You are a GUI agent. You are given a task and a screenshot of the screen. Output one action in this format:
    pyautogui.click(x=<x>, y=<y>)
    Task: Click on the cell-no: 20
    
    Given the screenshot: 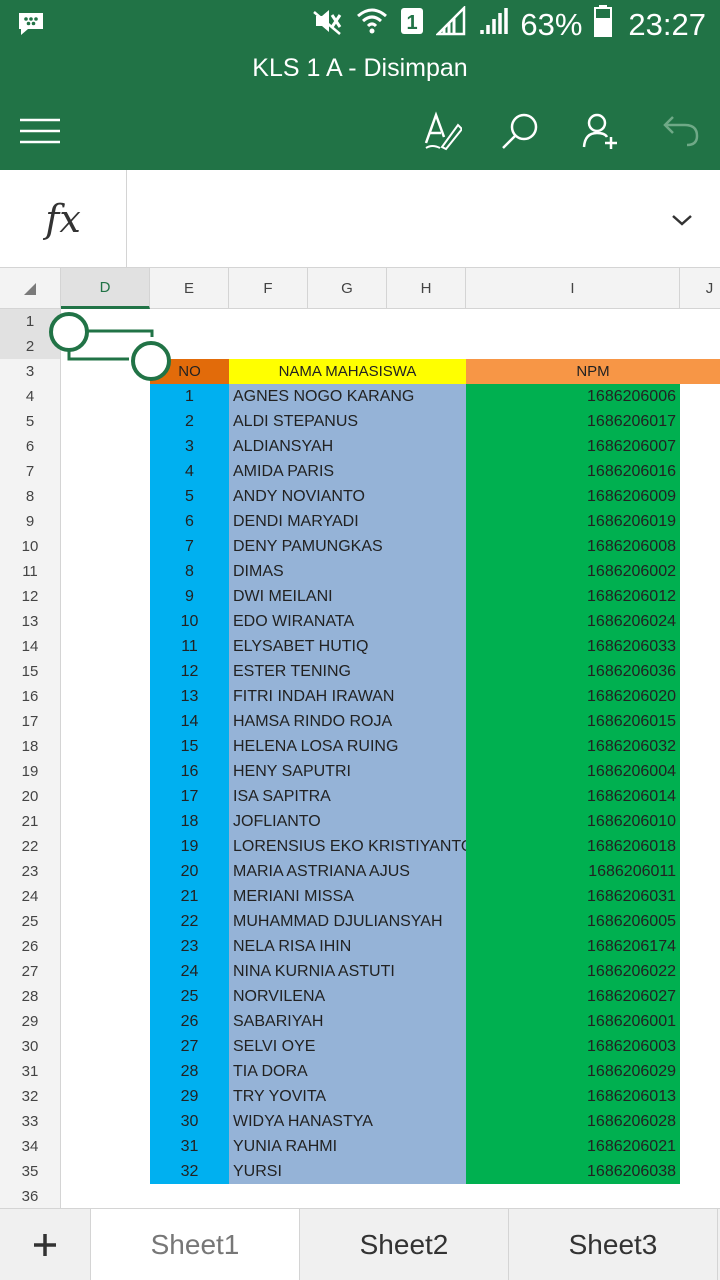 What is the action you would take?
    pyautogui.click(x=189, y=871)
    